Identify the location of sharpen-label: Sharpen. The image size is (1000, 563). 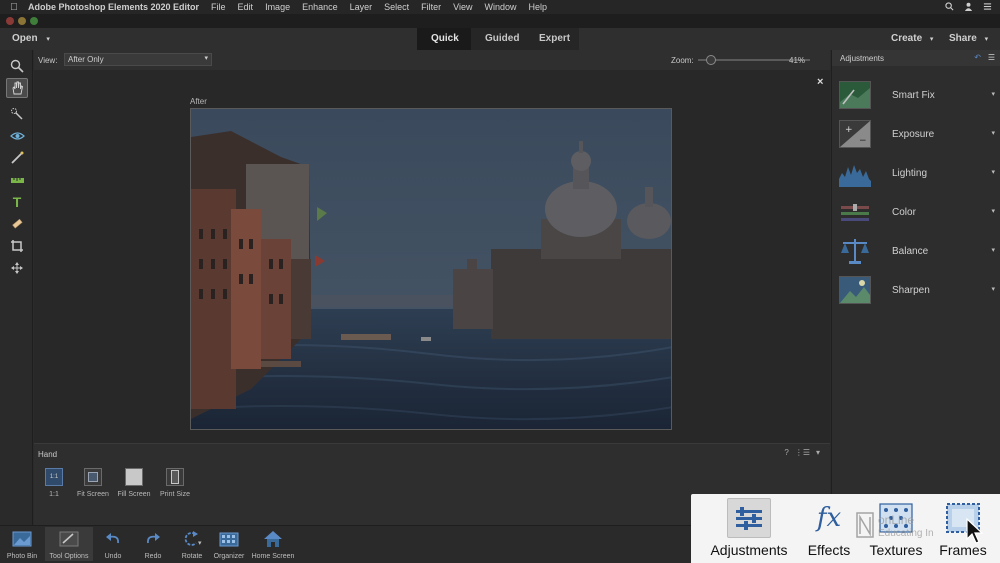
(911, 290).